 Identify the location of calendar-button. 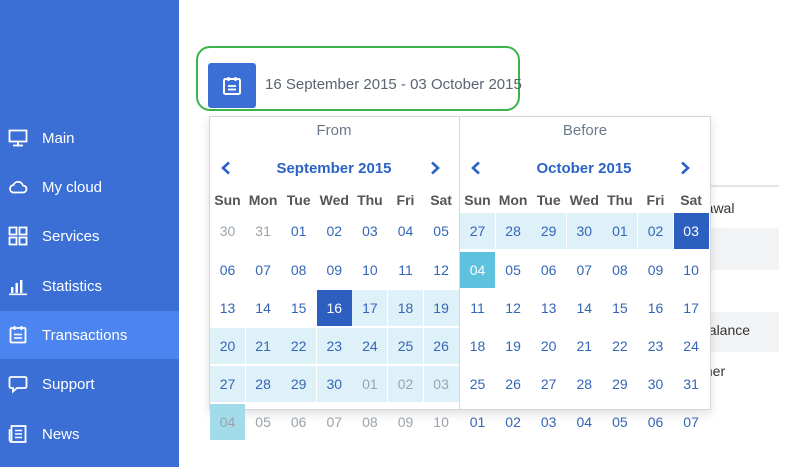
(232, 85).